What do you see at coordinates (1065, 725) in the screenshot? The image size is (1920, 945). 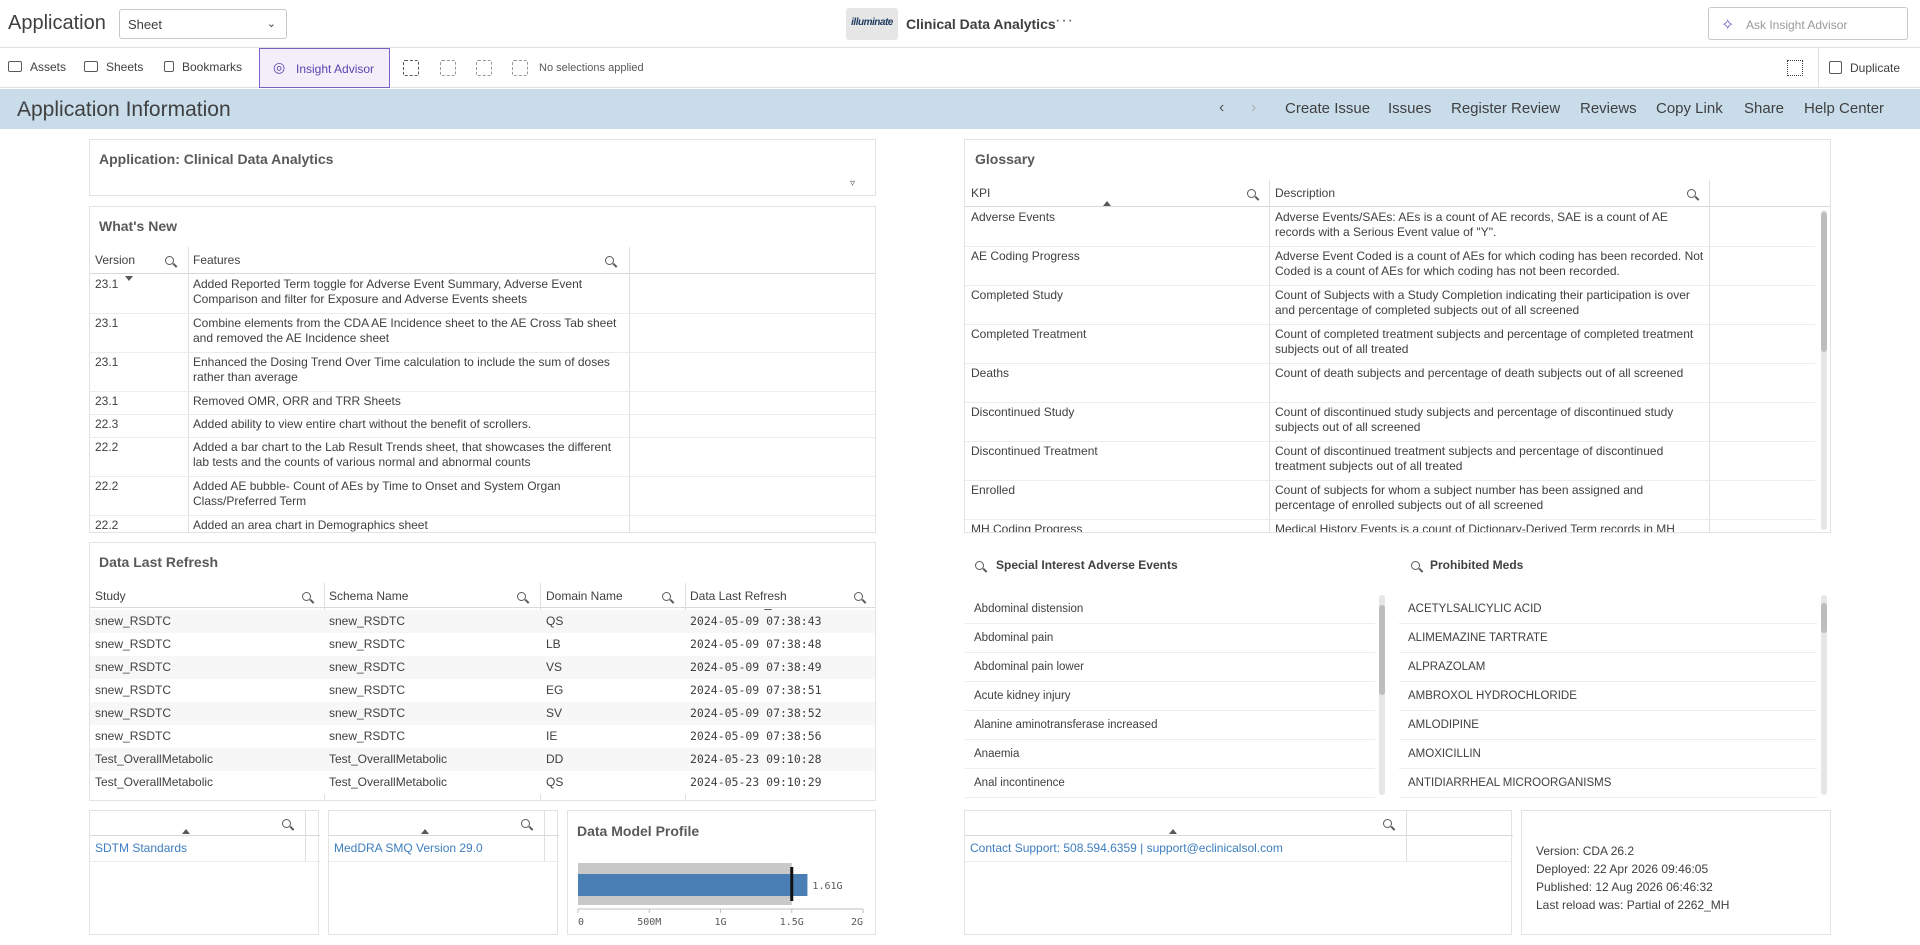 I see `list-item: Alanine aminotransferase increased` at bounding box center [1065, 725].